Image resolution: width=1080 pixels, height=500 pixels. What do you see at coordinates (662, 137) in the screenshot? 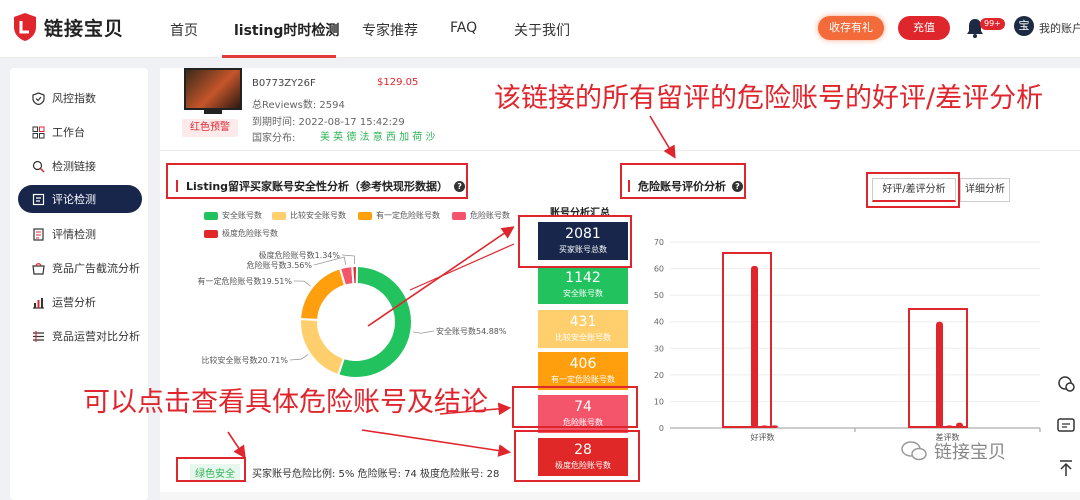
I see `arrow-to-right-title` at bounding box center [662, 137].